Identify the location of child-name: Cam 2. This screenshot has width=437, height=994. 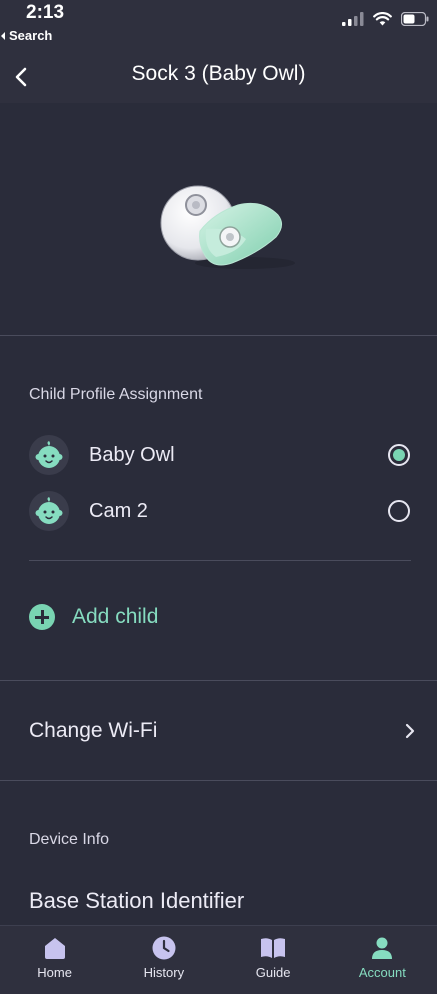
(118, 510).